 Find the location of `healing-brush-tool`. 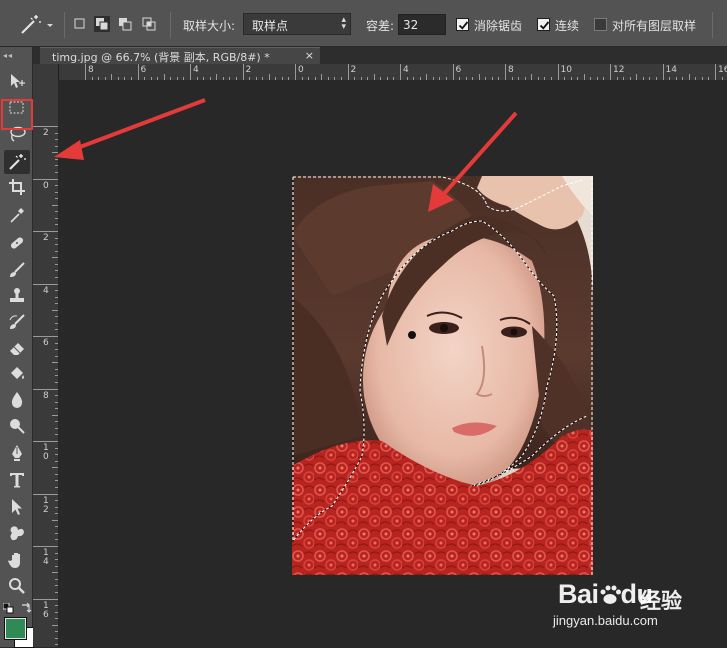

healing-brush-tool is located at coordinates (17, 243).